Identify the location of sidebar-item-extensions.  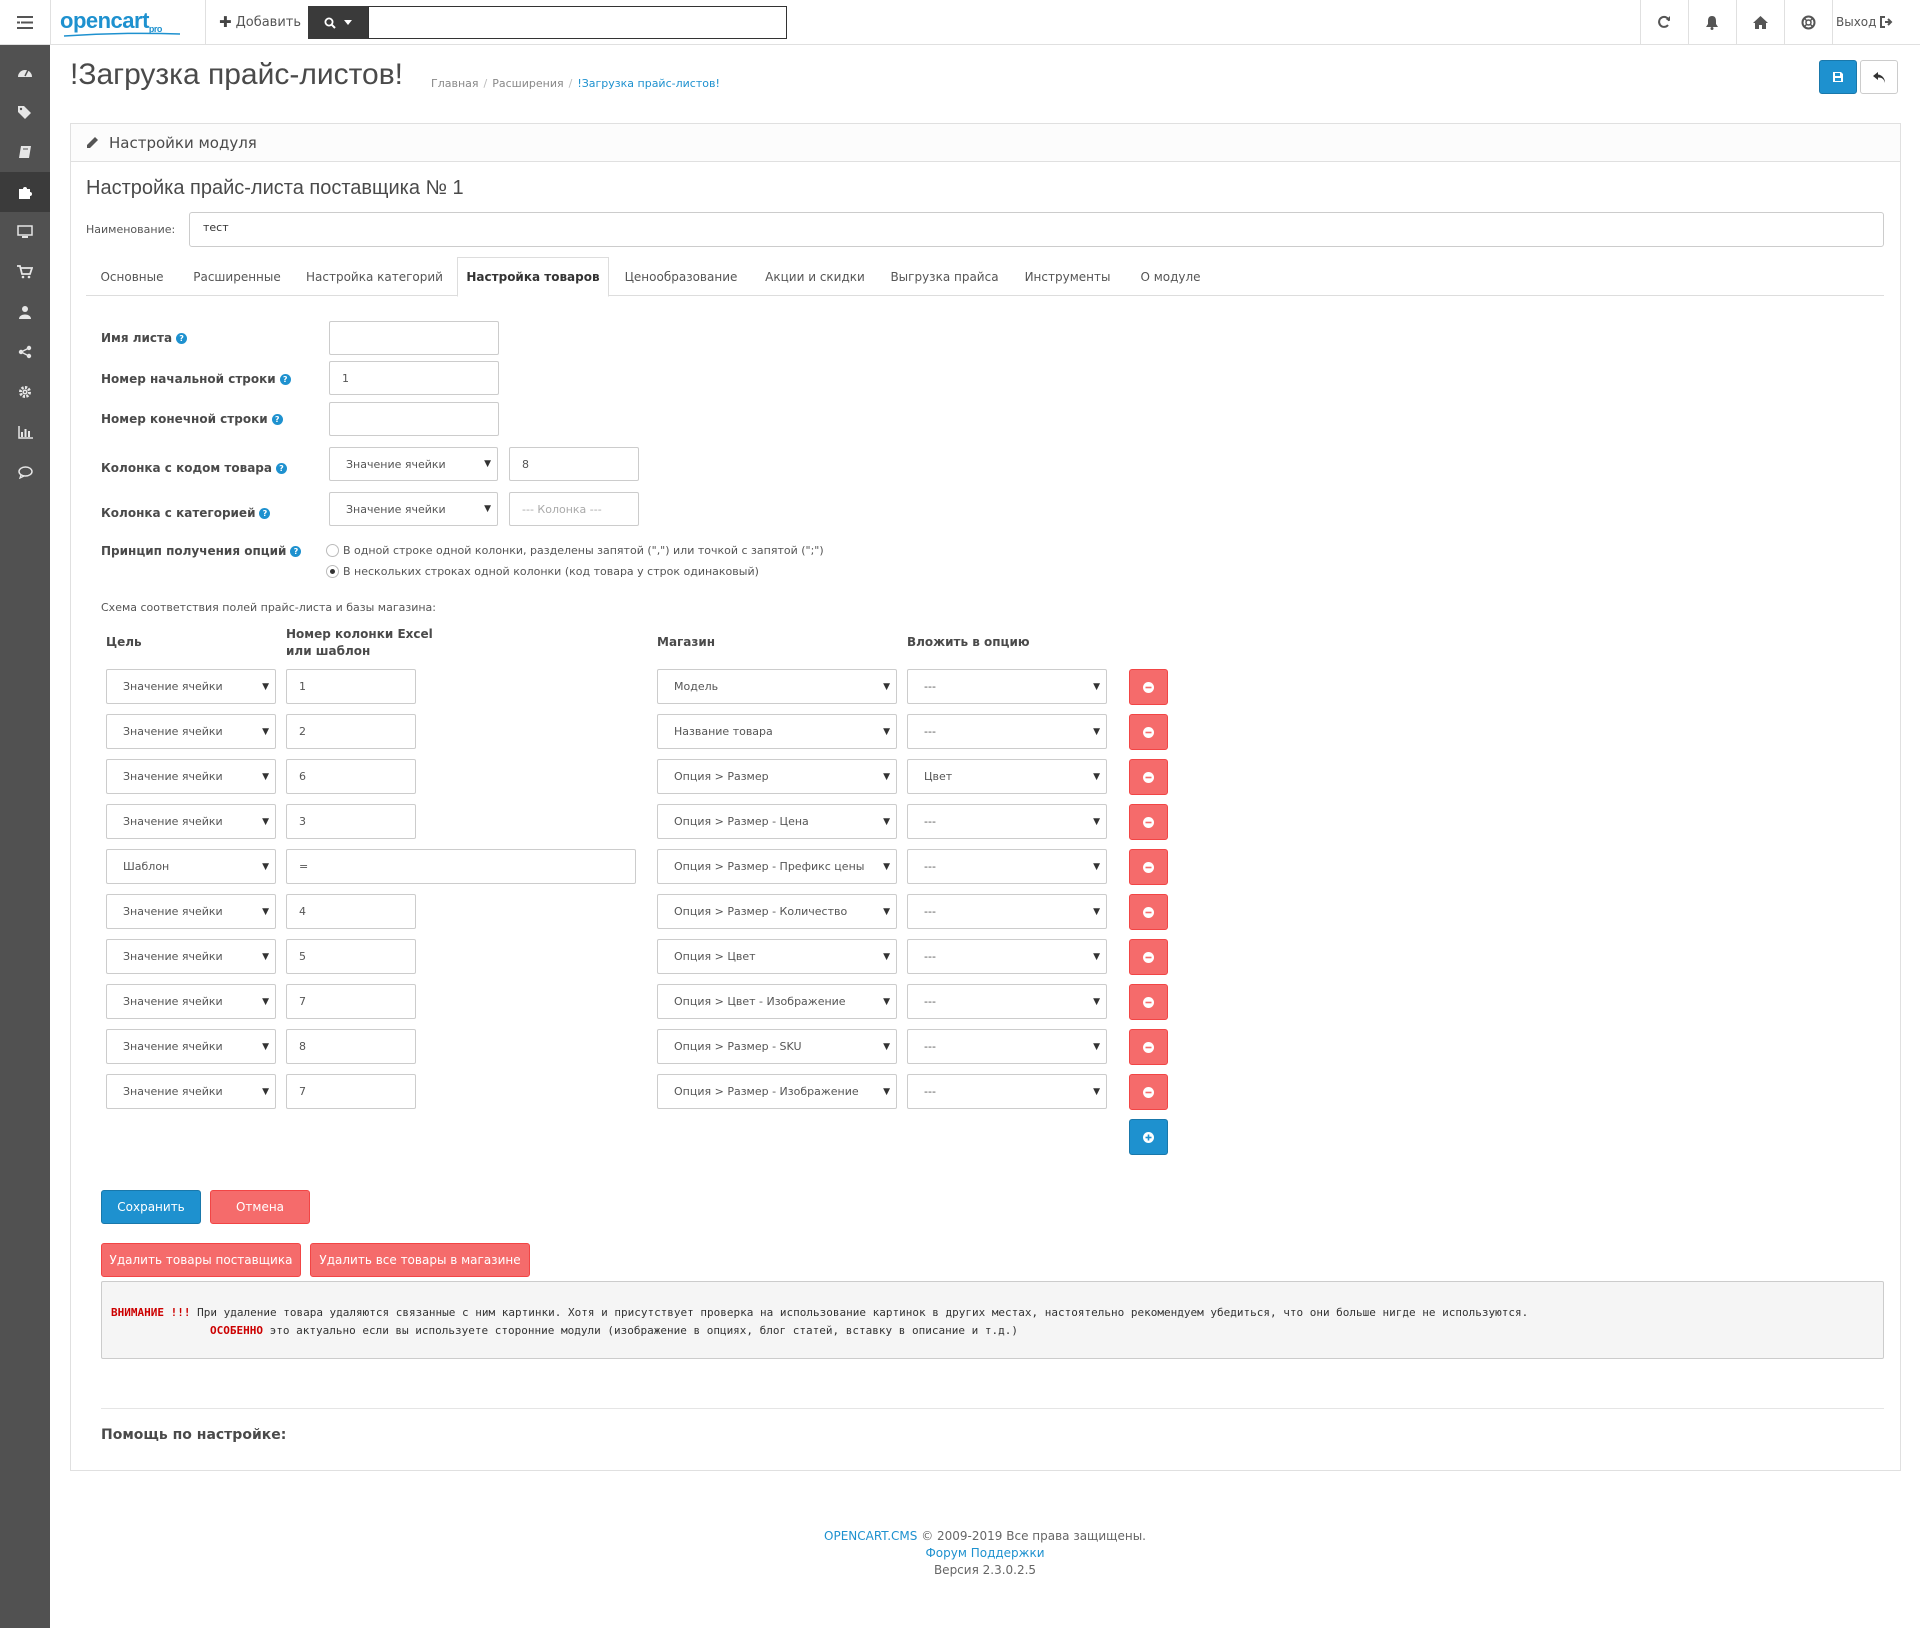
(25, 152).